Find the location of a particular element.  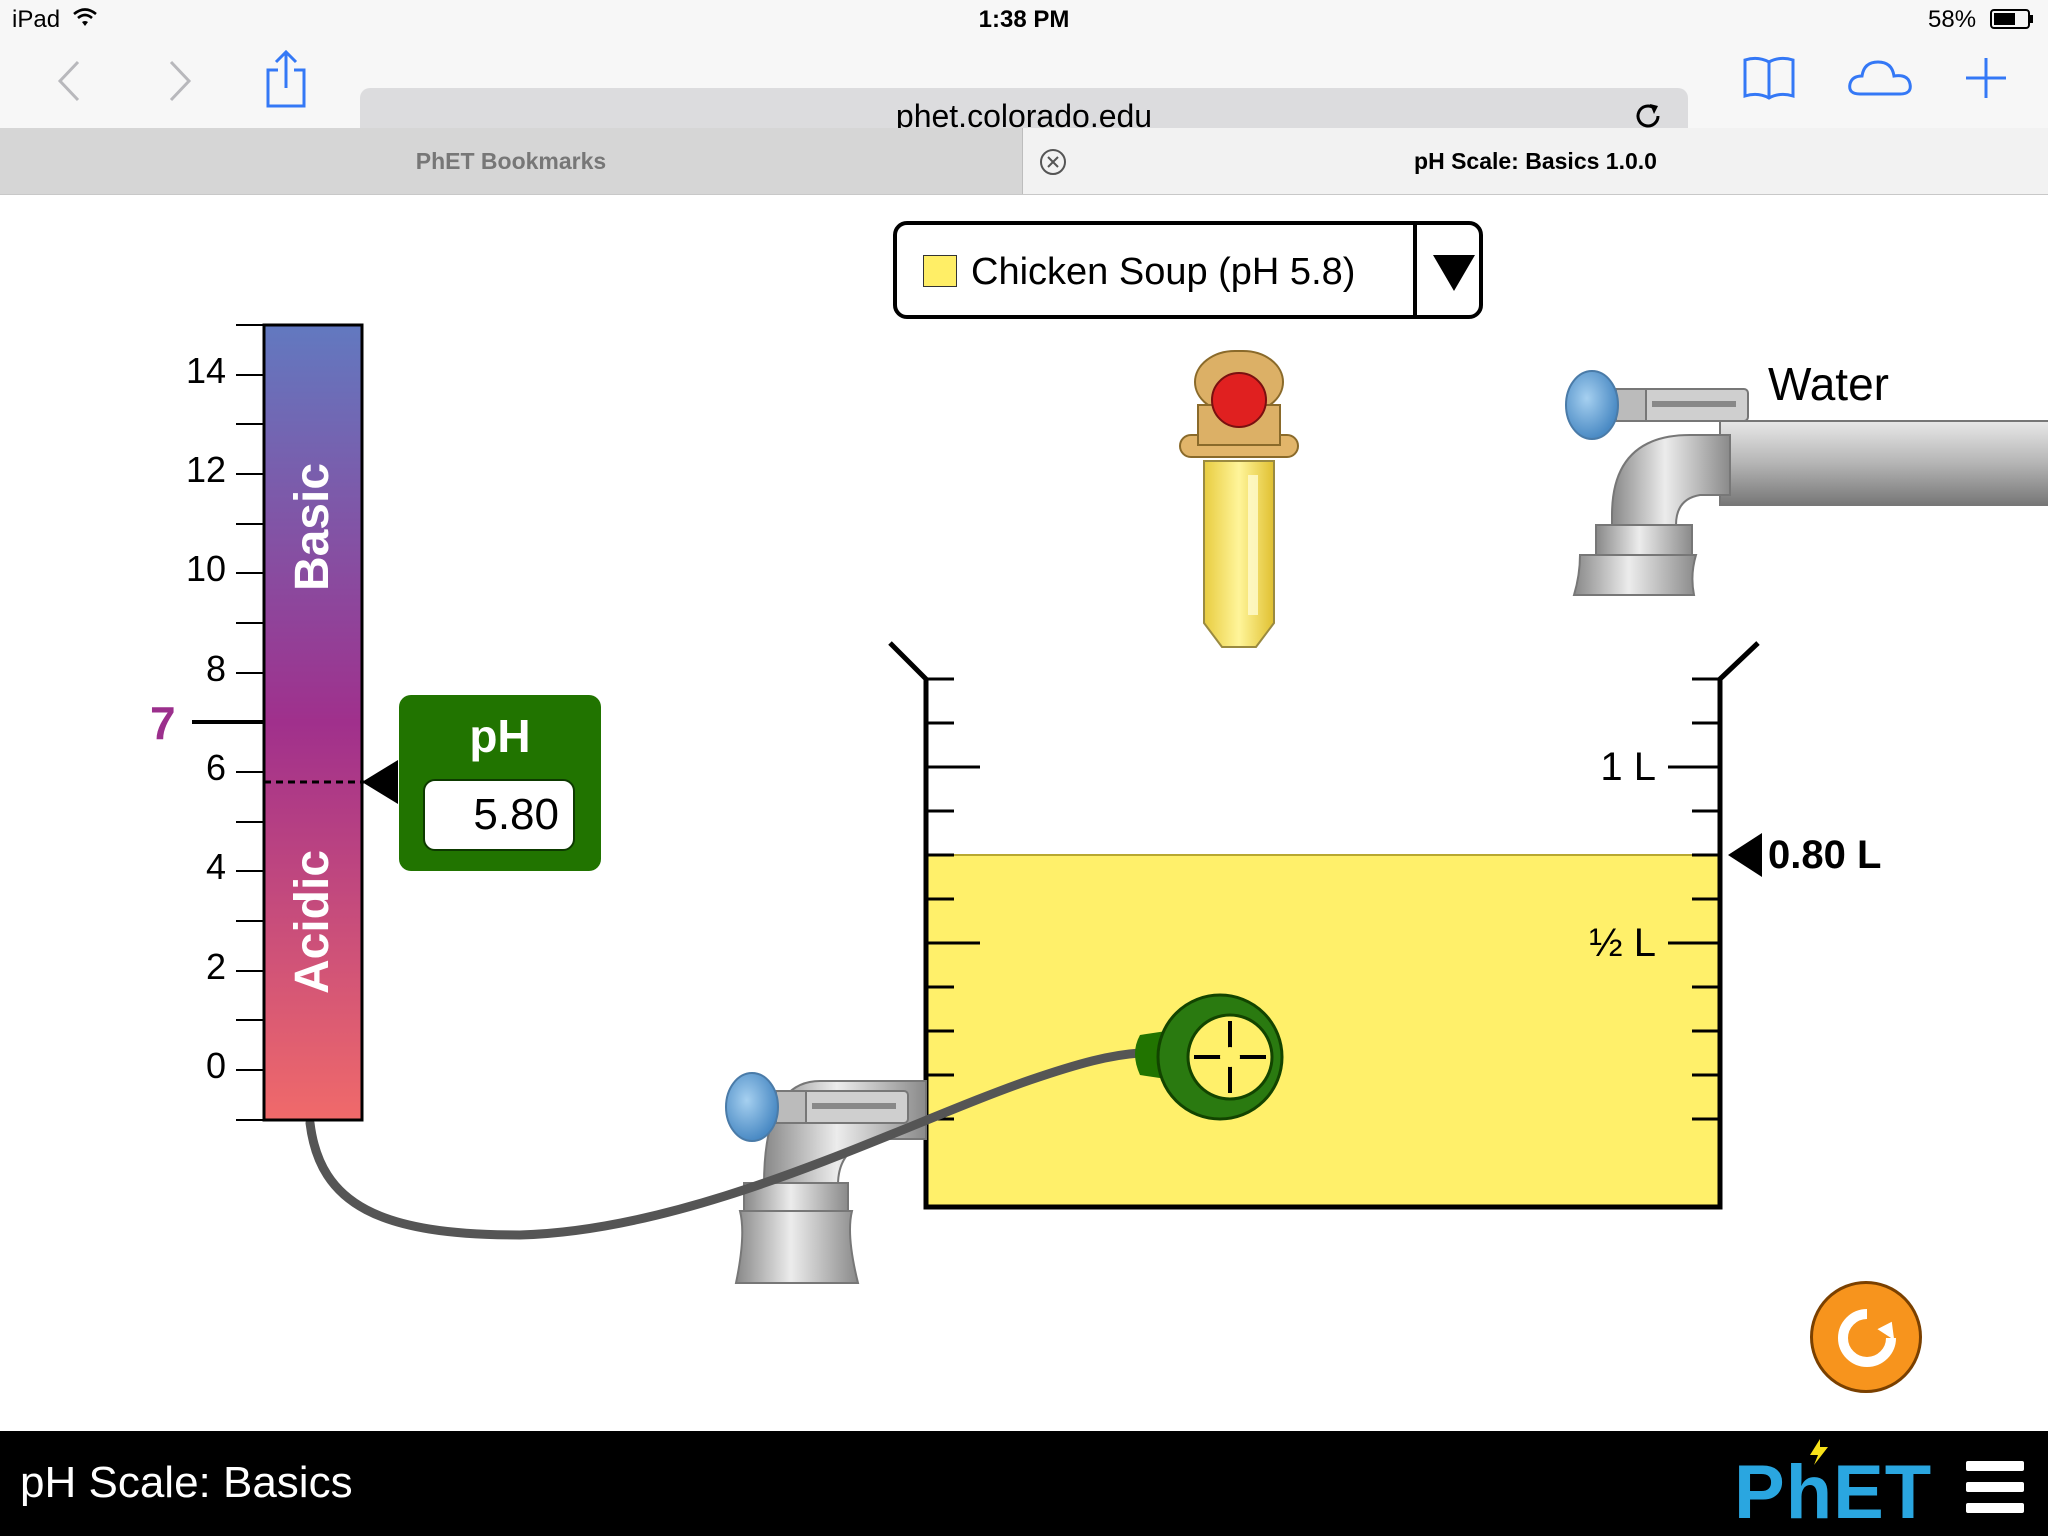

tab-label: pH Scale: Basics 1.0.0 is located at coordinates (1535, 160).